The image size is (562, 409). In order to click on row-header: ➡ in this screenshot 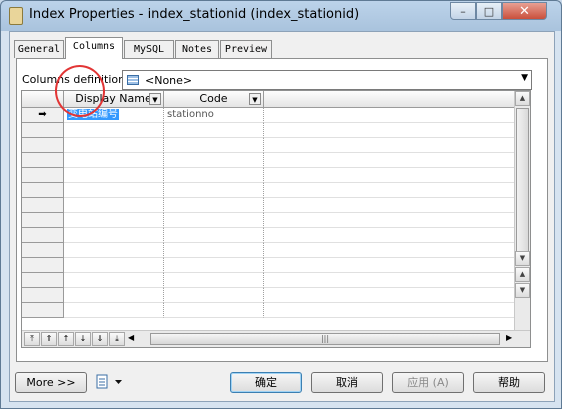, I will do `click(43, 115)`.